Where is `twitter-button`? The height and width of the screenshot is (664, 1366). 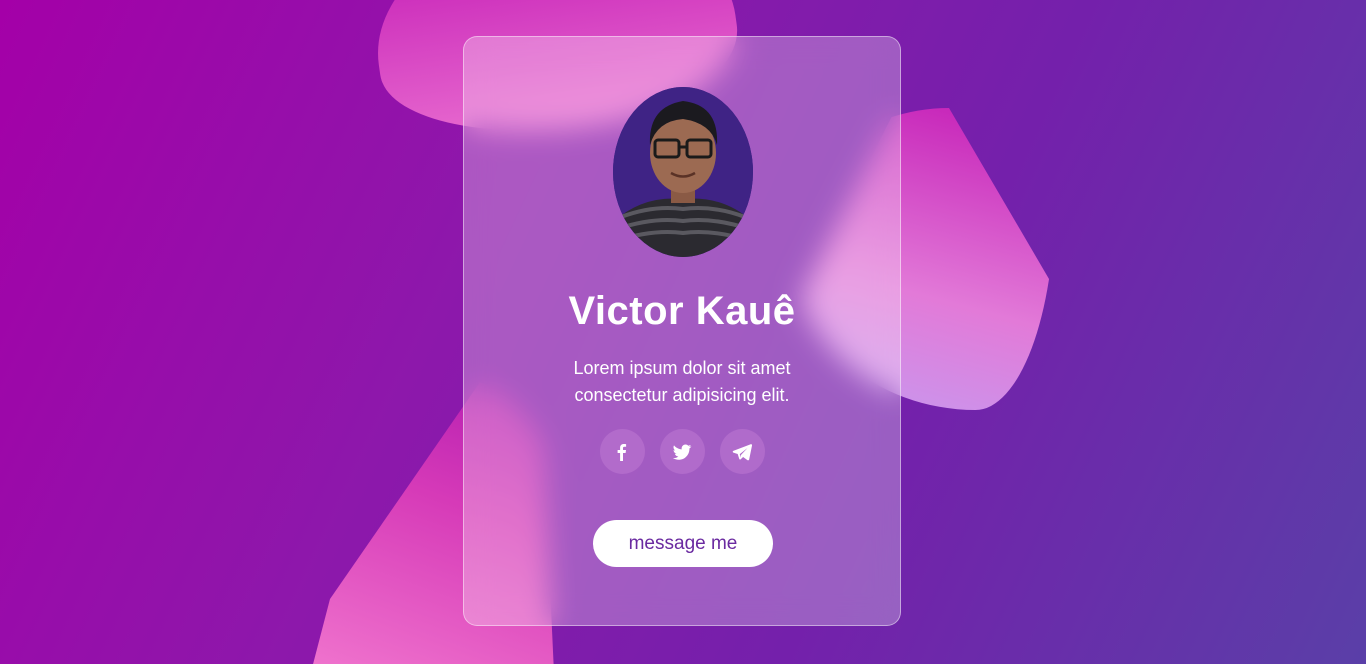
twitter-button is located at coordinates (682, 451).